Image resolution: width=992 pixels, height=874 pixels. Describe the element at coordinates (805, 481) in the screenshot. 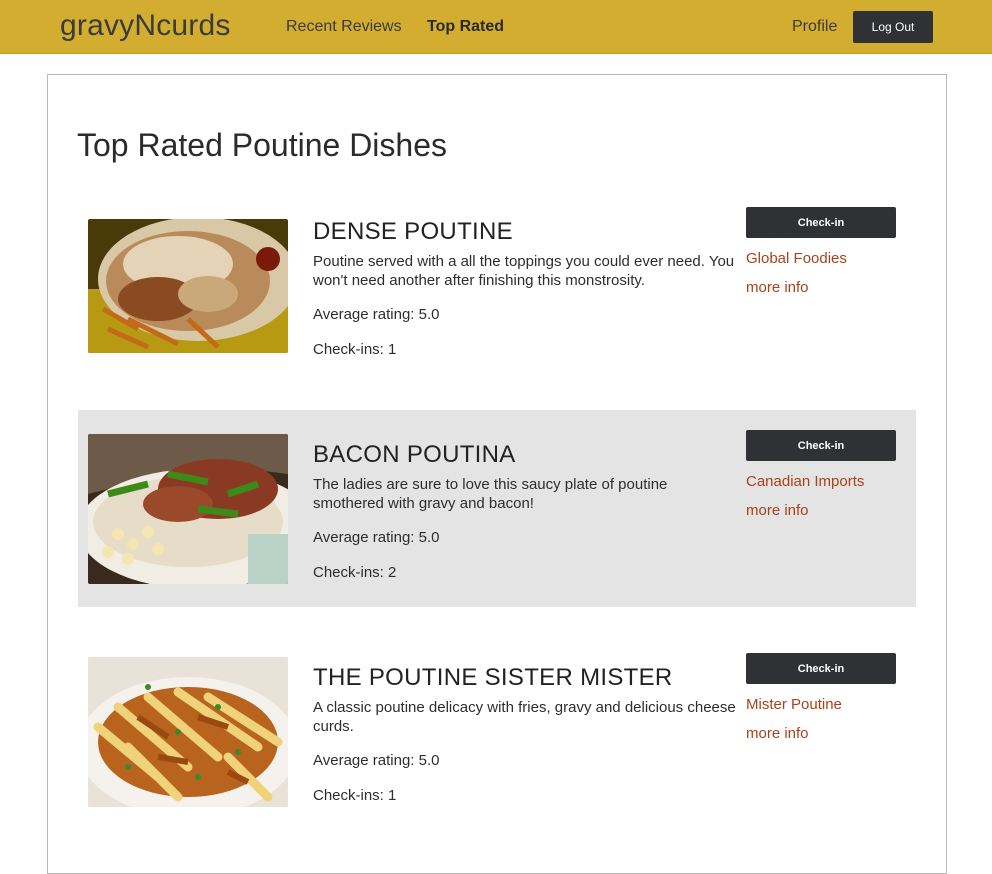

I see `vendor-link: Canadian Imports` at that location.